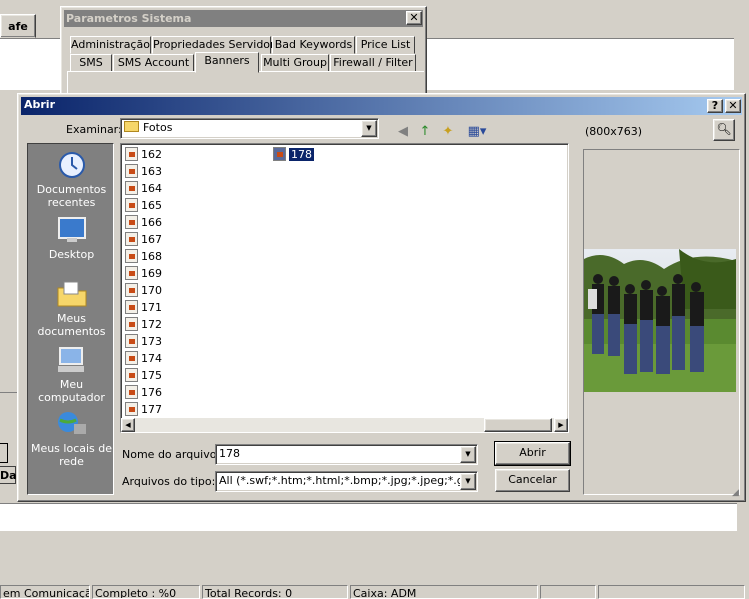 The height and width of the screenshot is (599, 749). What do you see at coordinates (146, 592) in the screenshot?
I see `status-progress: Completo : %0` at bounding box center [146, 592].